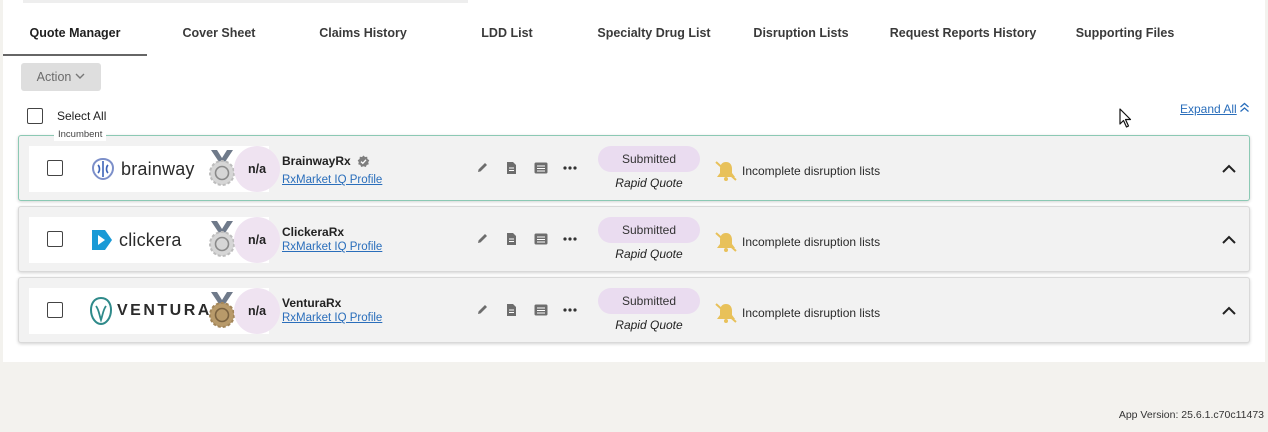 Image resolution: width=1268 pixels, height=432 pixels. I want to click on expand-all-link: Expand All, so click(1215, 109).